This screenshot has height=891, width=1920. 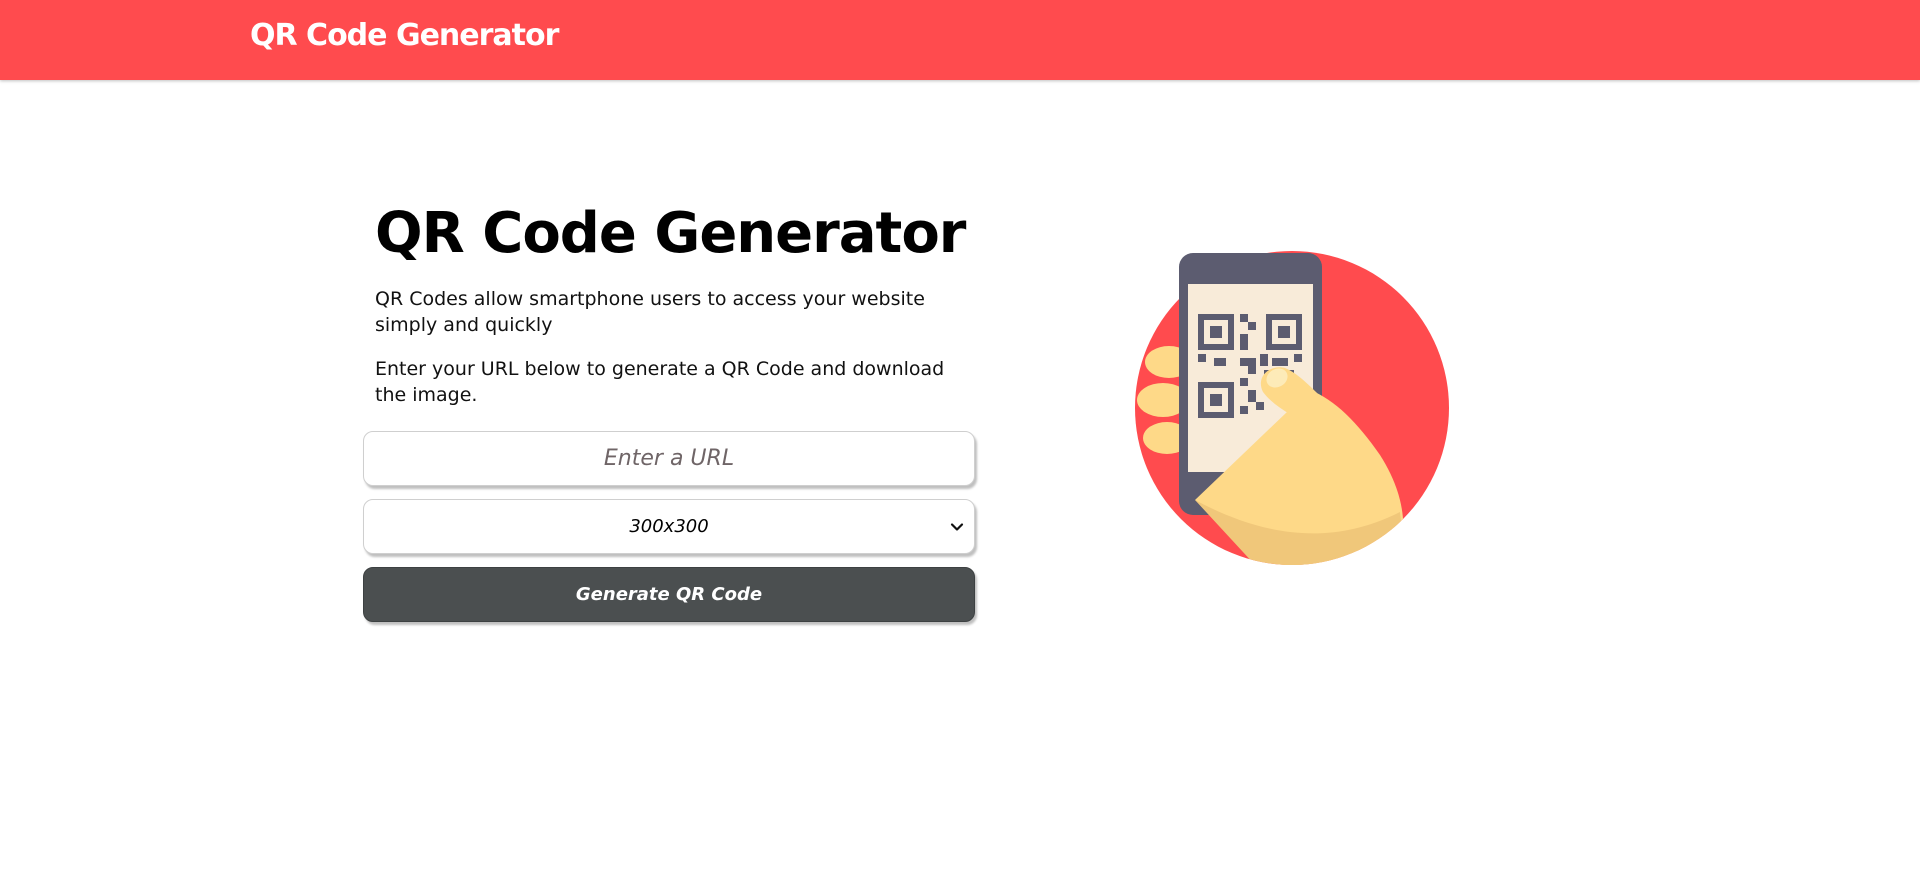 What do you see at coordinates (669, 458) in the screenshot?
I see `url-input` at bounding box center [669, 458].